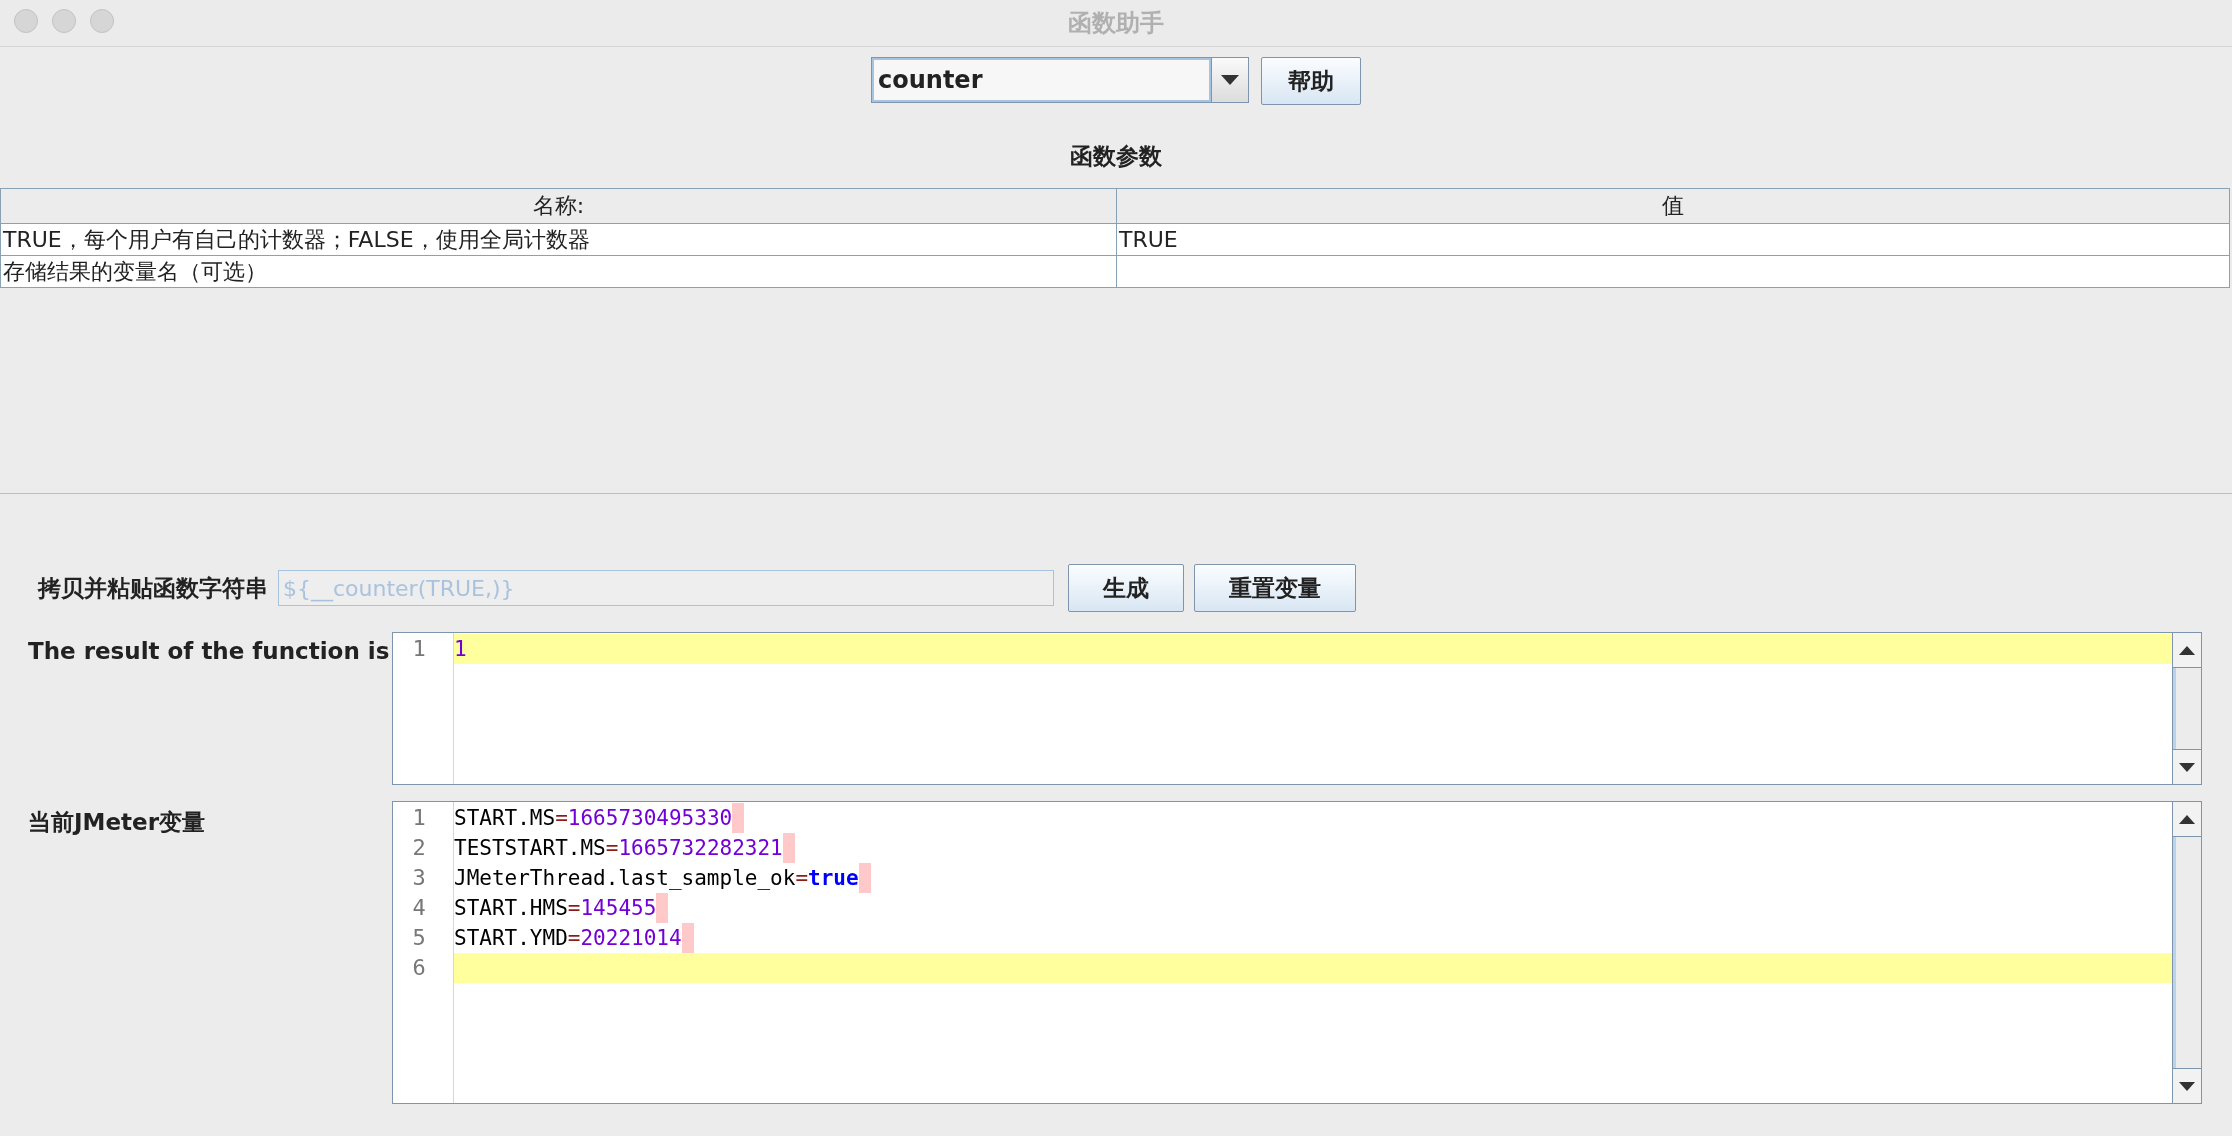 Image resolution: width=2232 pixels, height=1136 pixels. Describe the element at coordinates (618, 908) in the screenshot. I see `variable-value: 145455` at that location.